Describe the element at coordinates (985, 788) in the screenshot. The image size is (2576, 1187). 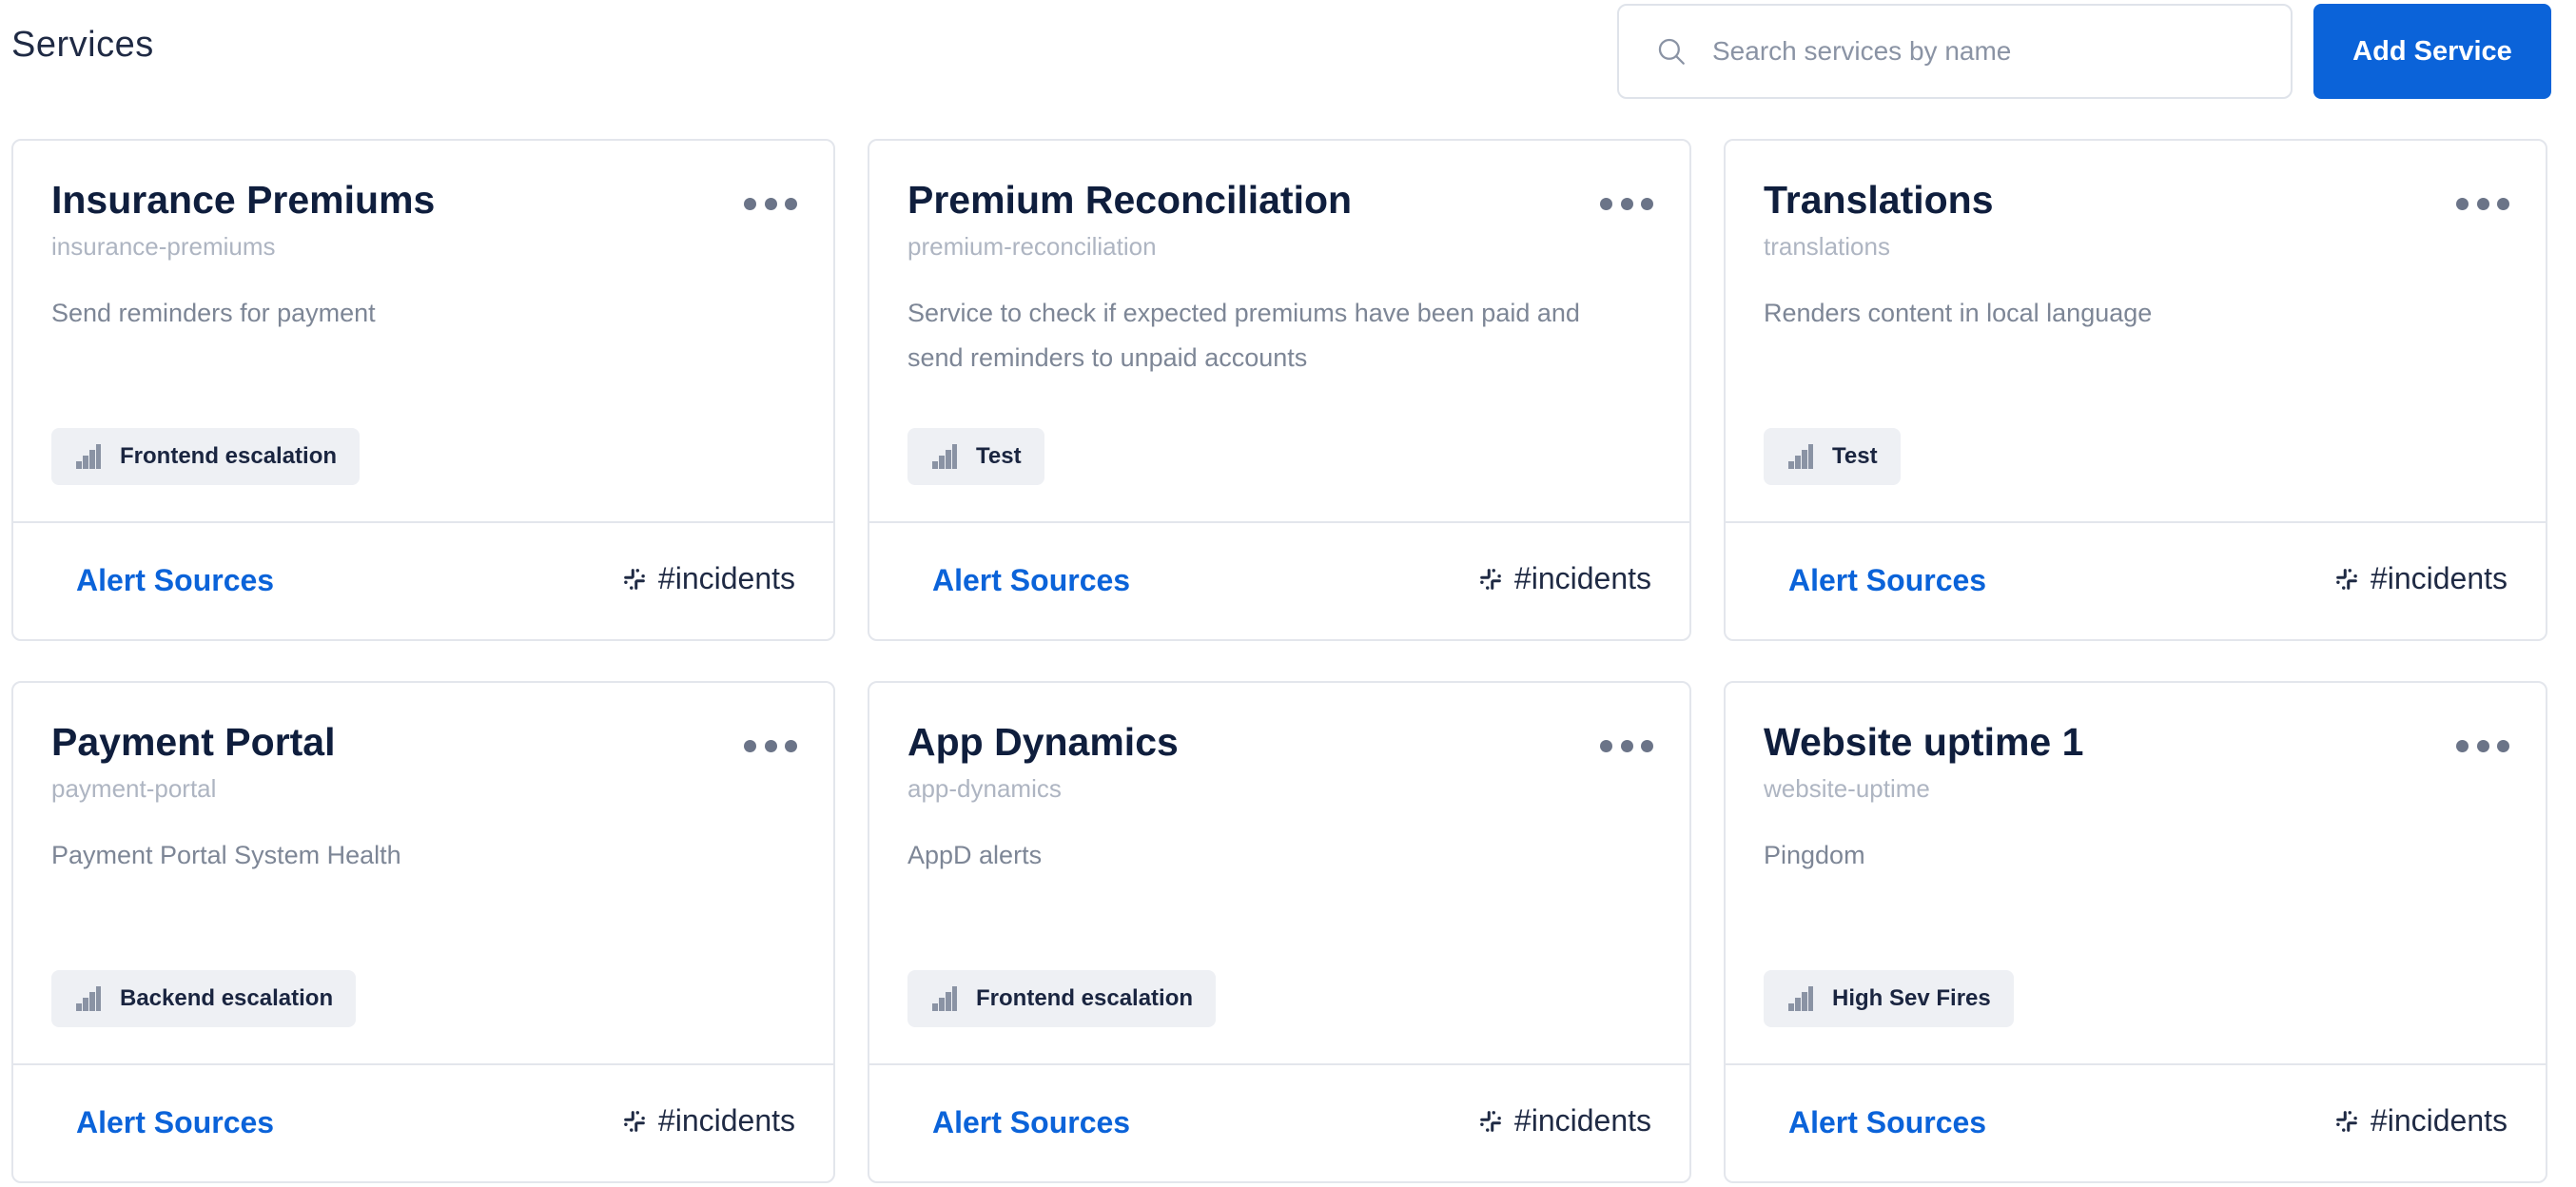
I see `service-slug: app-dynamics` at that location.